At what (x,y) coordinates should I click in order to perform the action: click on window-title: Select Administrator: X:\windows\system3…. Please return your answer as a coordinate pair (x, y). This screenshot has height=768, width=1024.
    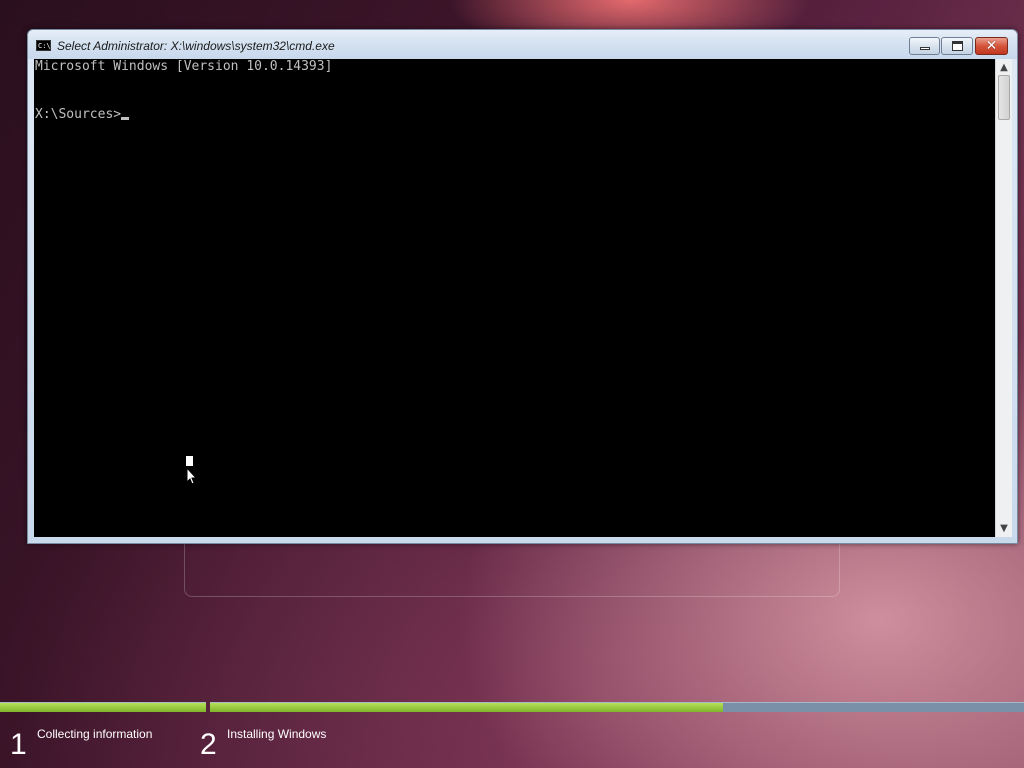
    Looking at the image, I should click on (196, 46).